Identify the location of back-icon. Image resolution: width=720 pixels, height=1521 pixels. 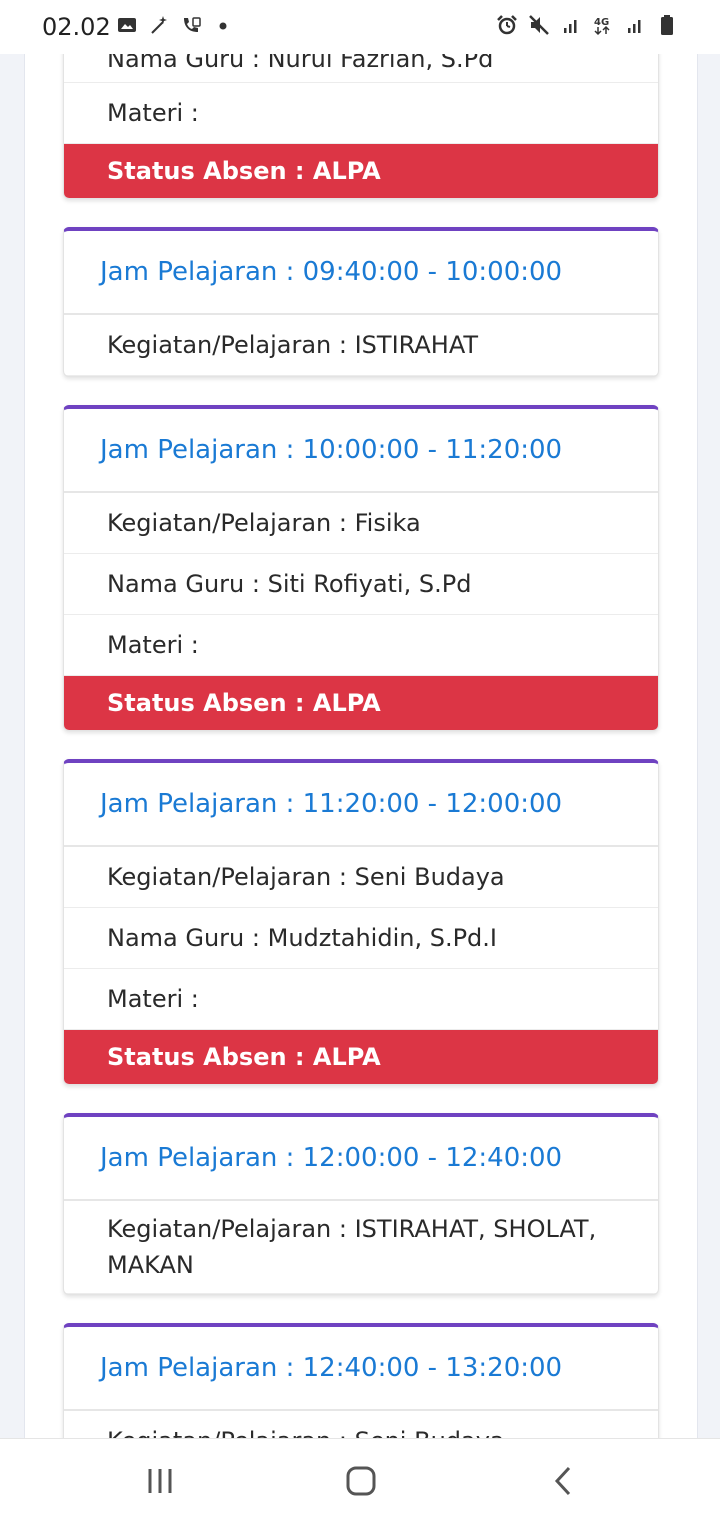
(562, 1481).